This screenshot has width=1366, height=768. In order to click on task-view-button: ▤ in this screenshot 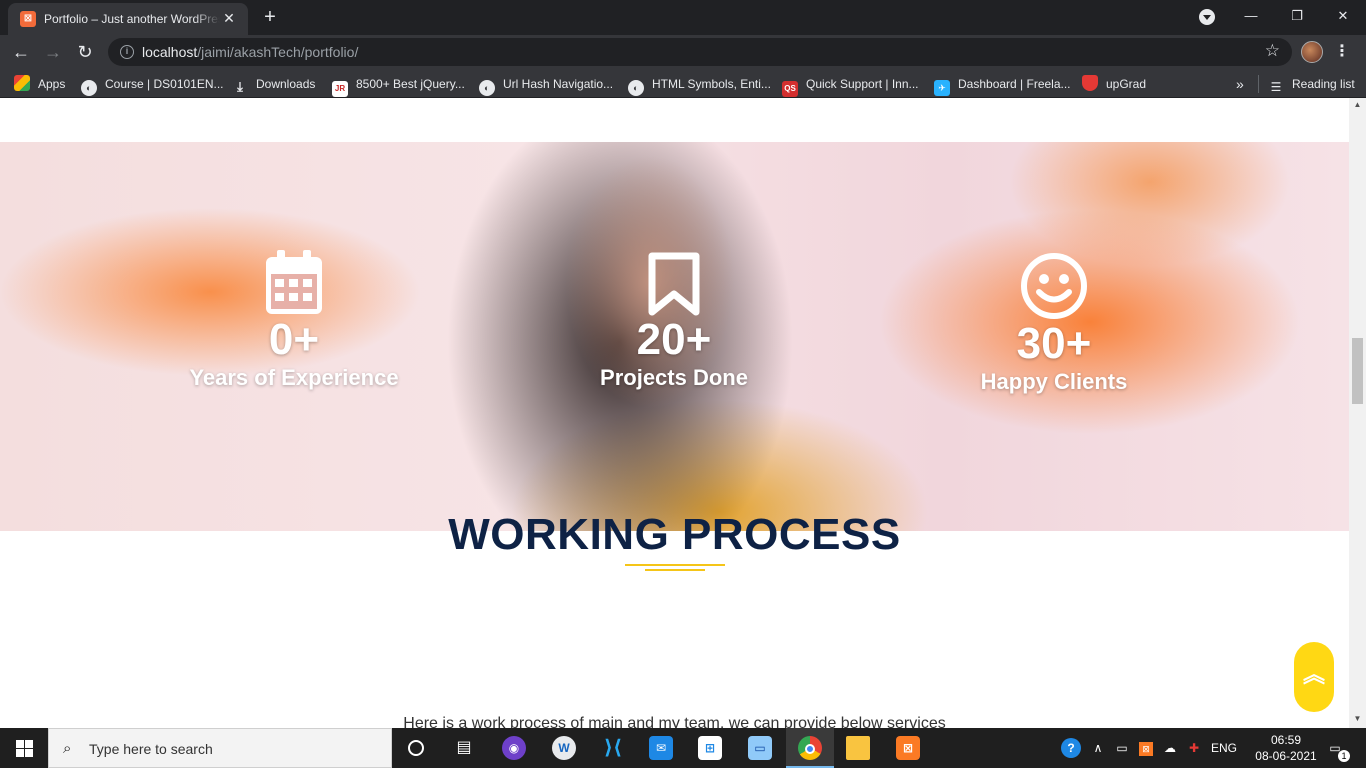, I will do `click(464, 748)`.